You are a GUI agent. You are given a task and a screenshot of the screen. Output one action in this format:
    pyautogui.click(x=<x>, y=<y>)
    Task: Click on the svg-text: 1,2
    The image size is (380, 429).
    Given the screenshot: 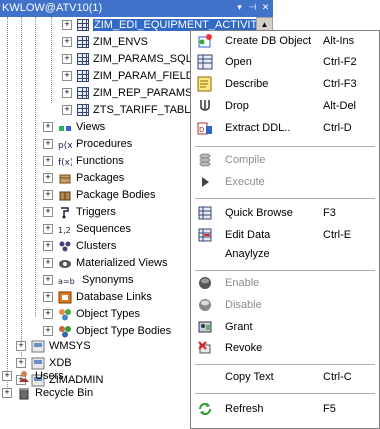 What is the action you would take?
    pyautogui.click(x=64, y=230)
    